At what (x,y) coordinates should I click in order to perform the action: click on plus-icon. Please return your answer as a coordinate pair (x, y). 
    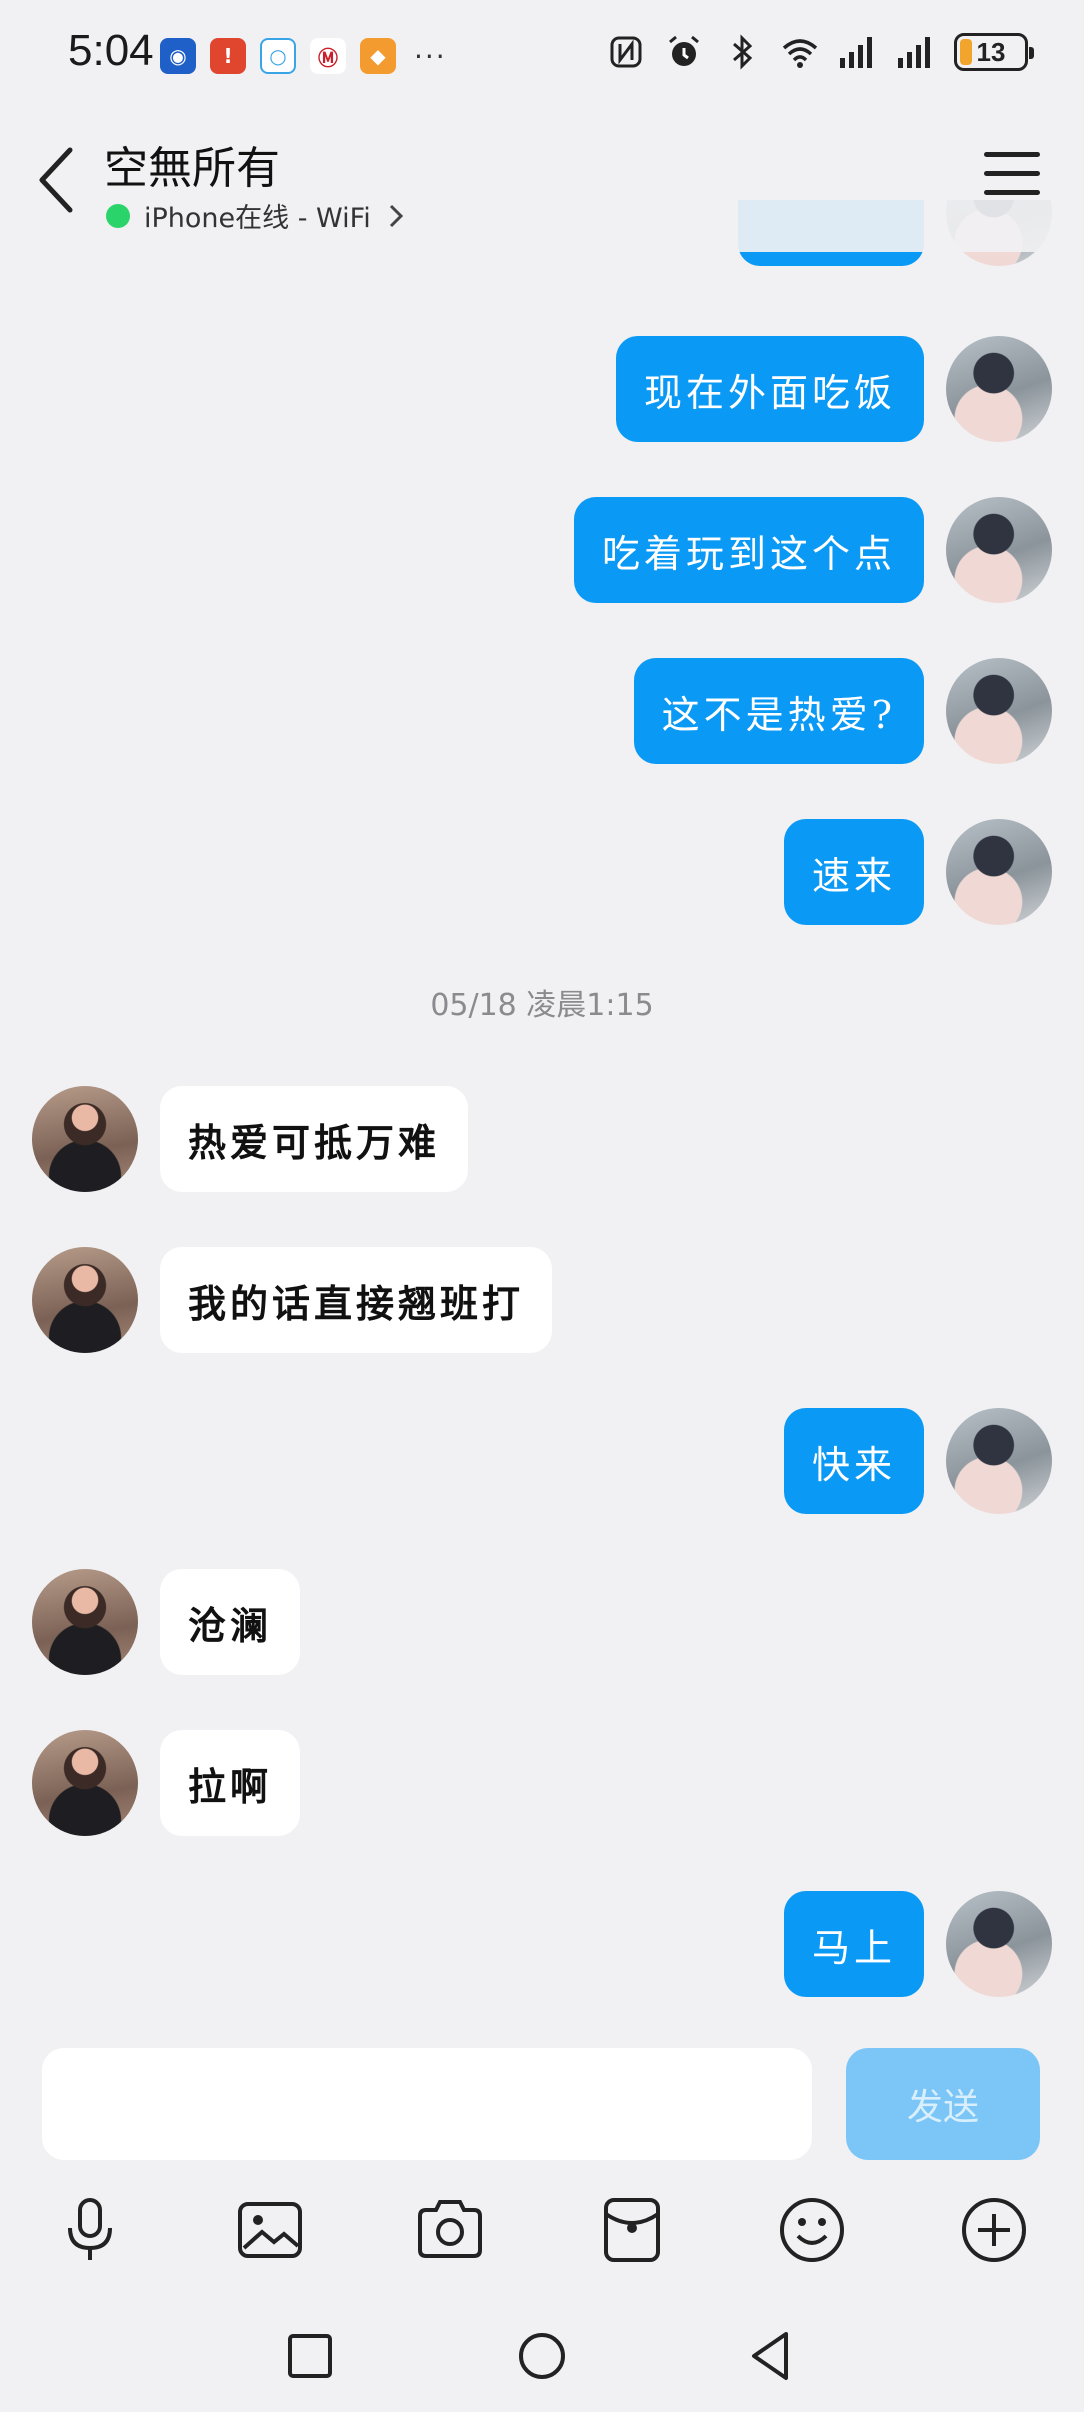
    Looking at the image, I should click on (994, 2230).